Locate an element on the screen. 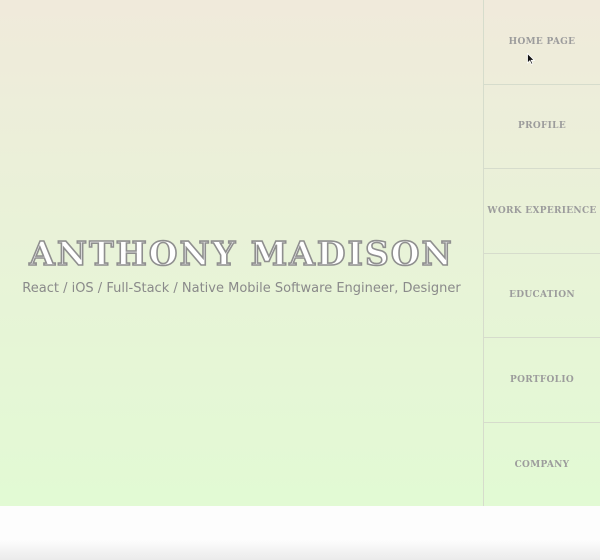 The width and height of the screenshot is (600, 560). nav-item-education: EDUCATION is located at coordinates (542, 296).